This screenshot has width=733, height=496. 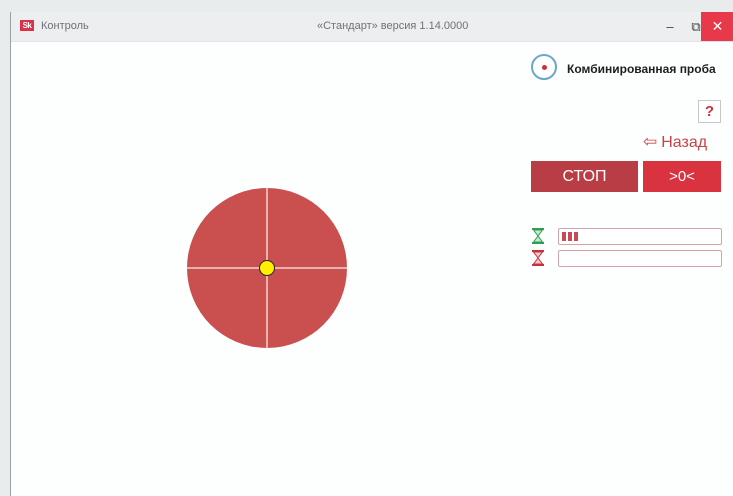 I want to click on left-arrow-icon: ⇦, so click(x=650, y=141).